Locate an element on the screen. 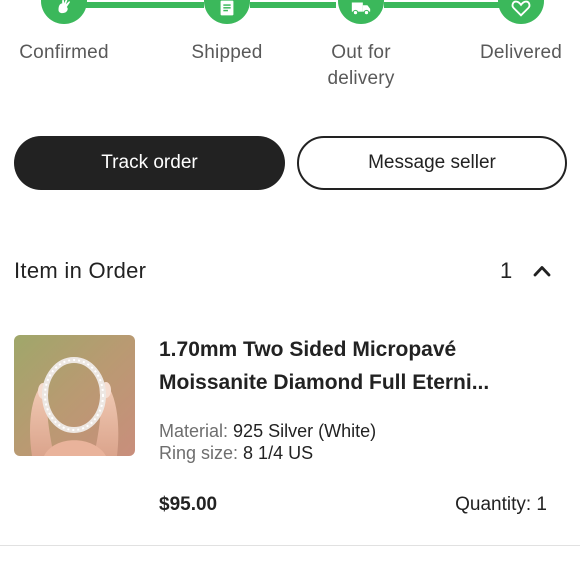 Image resolution: width=580 pixels, height=580 pixels. ring-photo-icon is located at coordinates (74, 395).